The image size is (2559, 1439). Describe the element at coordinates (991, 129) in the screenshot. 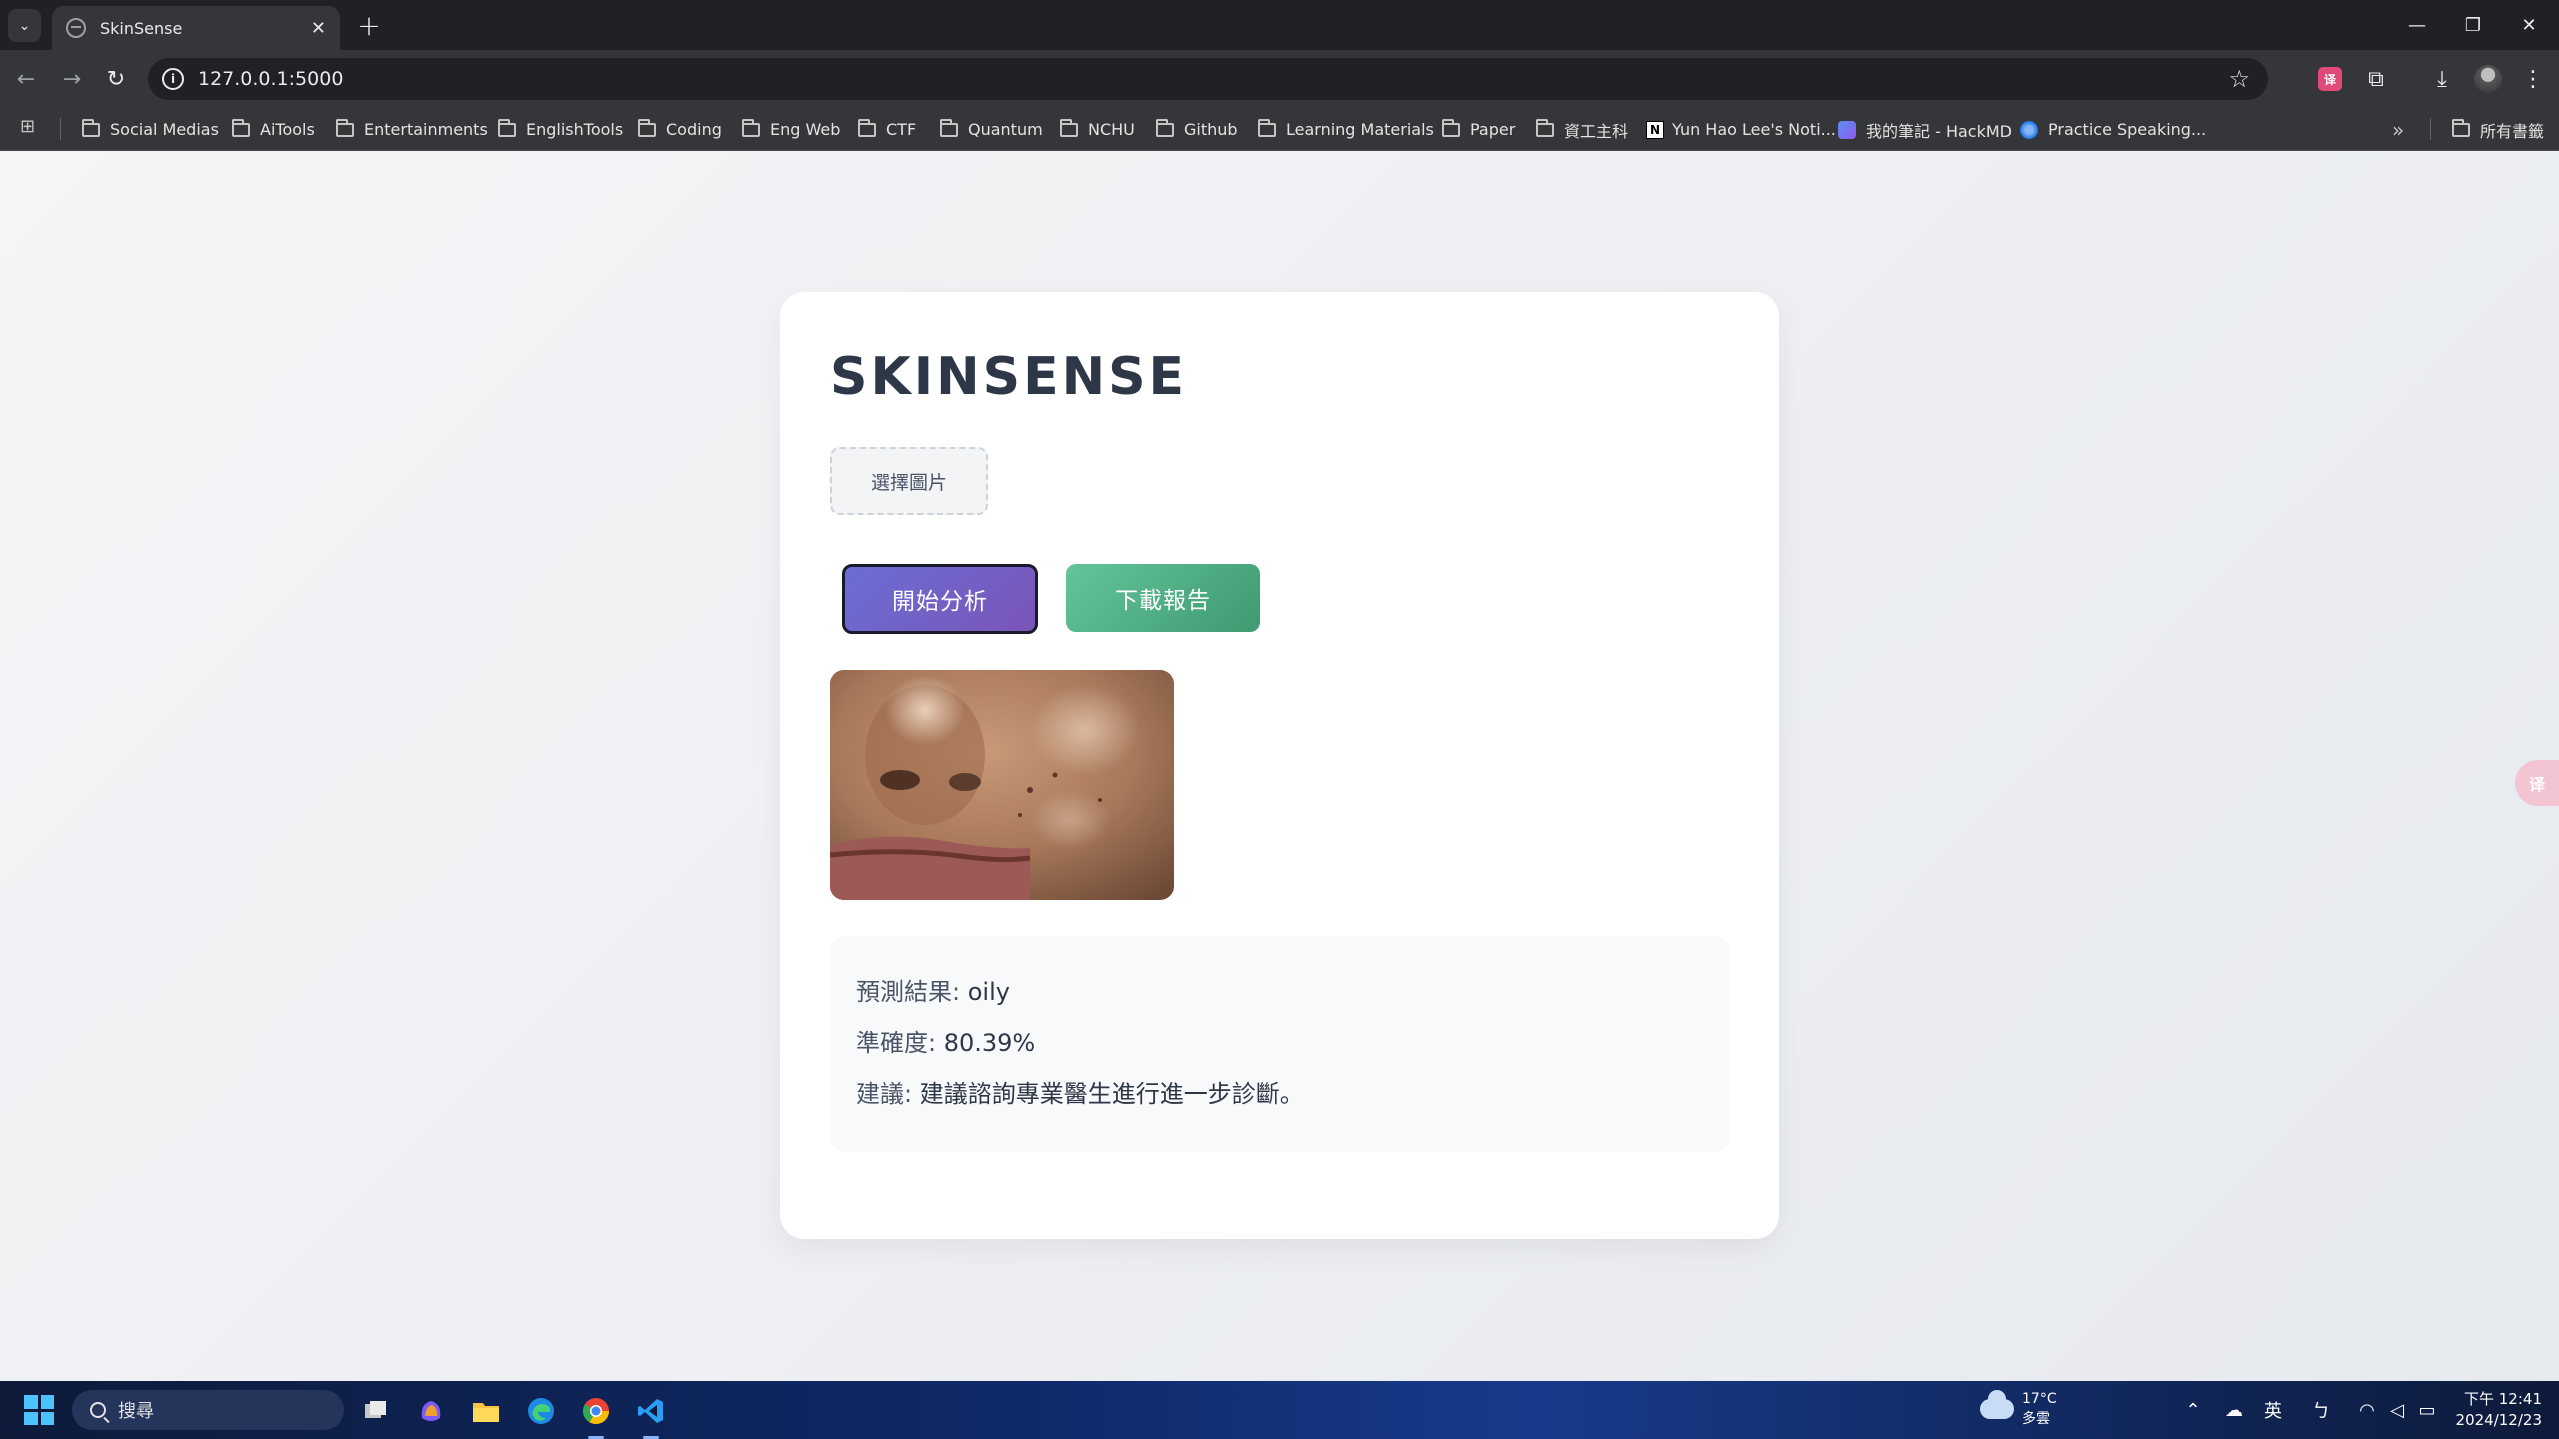

I see `bookmark-quantum: Quantum` at that location.